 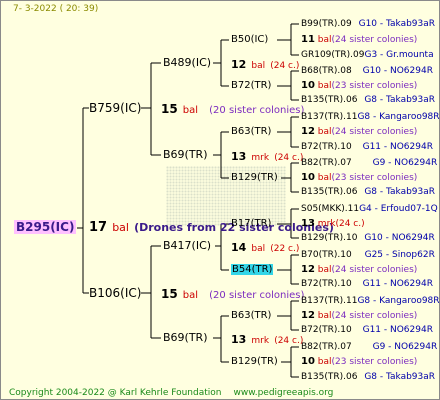 I want to click on gen3-drone-count-2: 10, so click(x=308, y=85).